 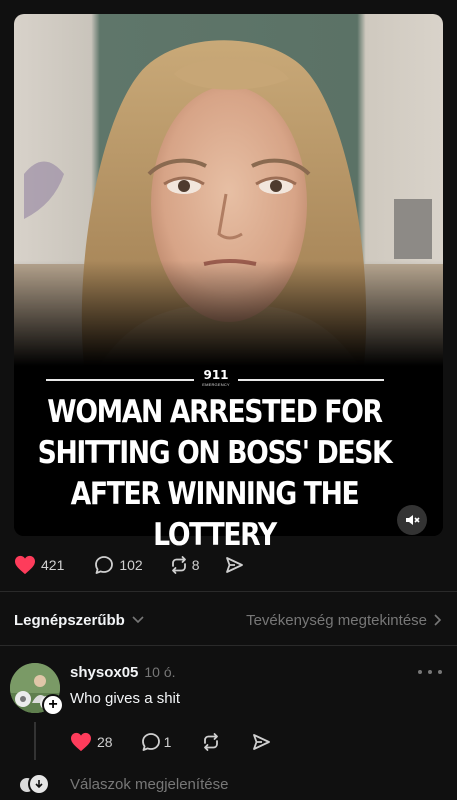 I want to click on follow-button: +, so click(x=53, y=705).